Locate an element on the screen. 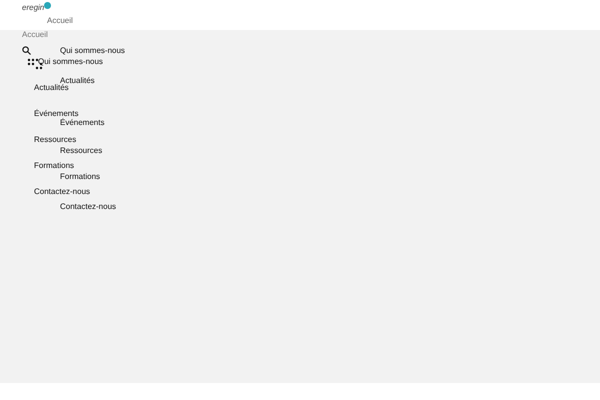  logo: eregin is located at coordinates (37, 8).